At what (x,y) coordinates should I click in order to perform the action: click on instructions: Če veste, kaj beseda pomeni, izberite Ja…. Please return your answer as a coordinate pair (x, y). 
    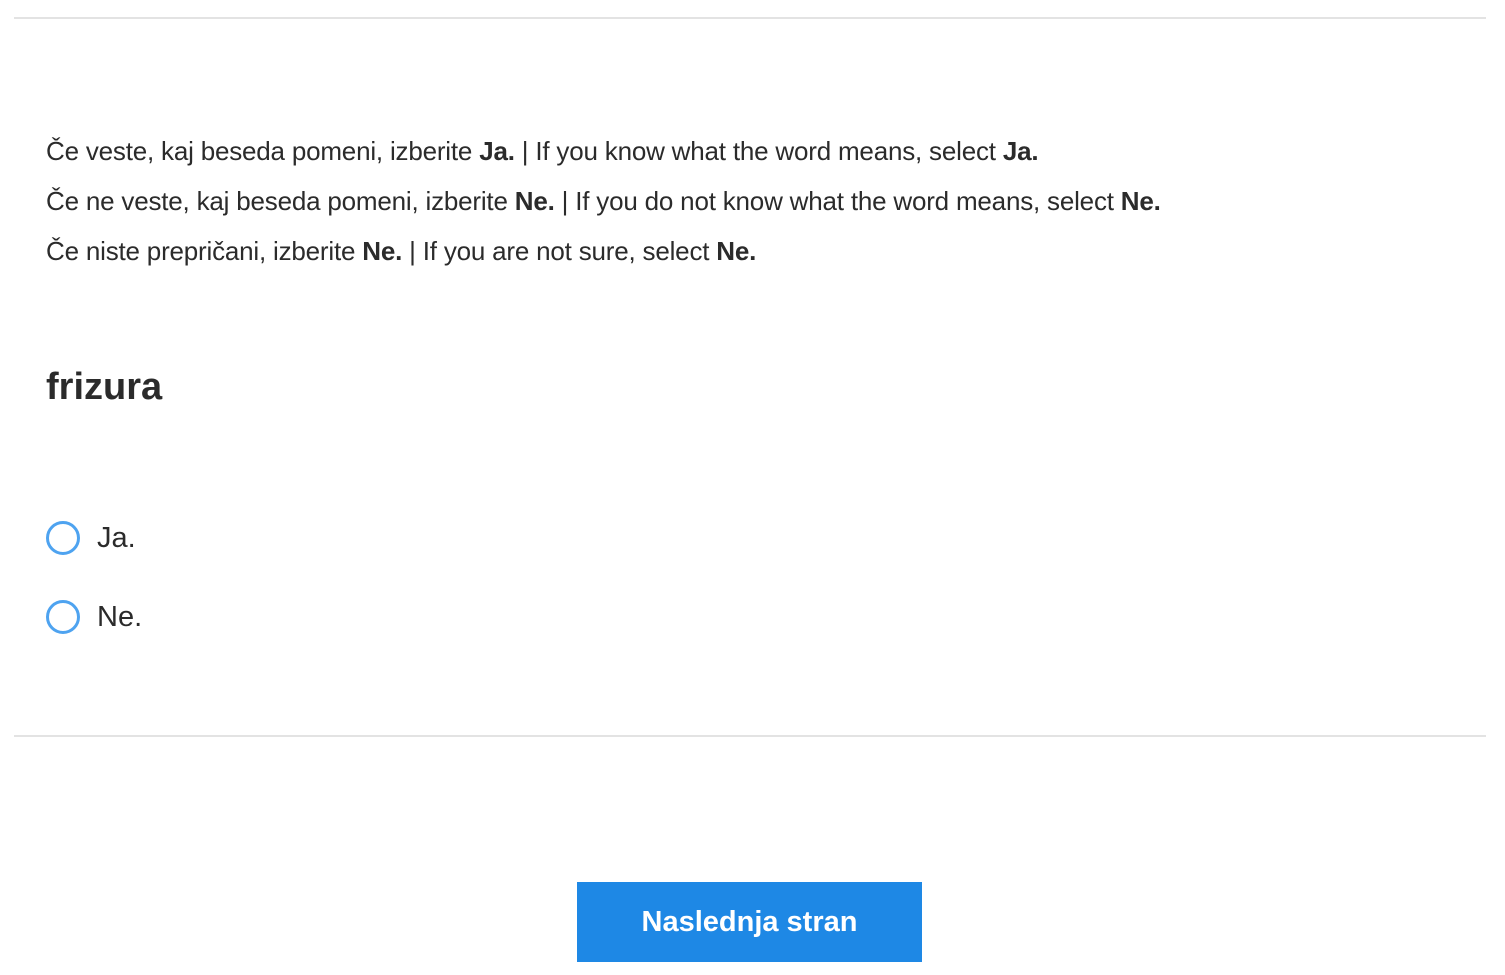
    Looking at the image, I should click on (603, 201).